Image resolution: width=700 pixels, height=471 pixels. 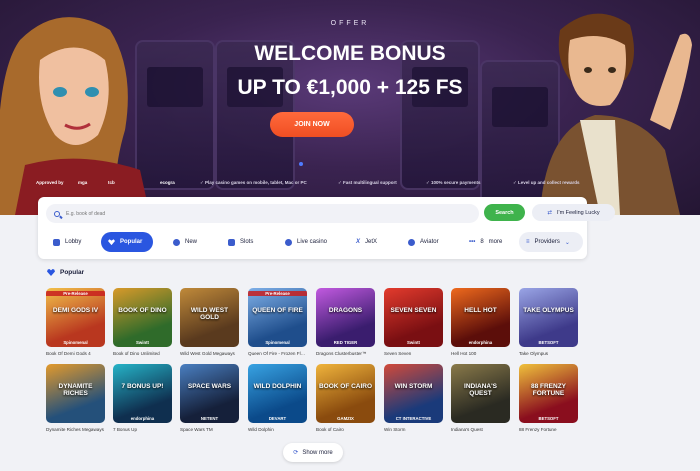 I want to click on game-tile: WILD WEST GOLD Wild West Gold Megaways, so click(x=209, y=322).